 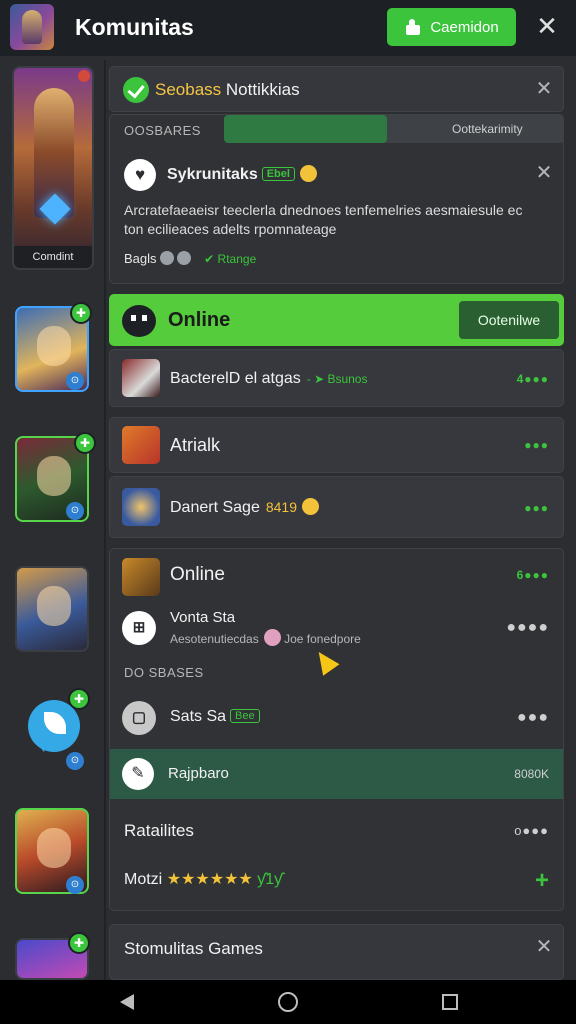 What do you see at coordinates (322, 639) in the screenshot?
I see `member-note: Joe fonedpore` at bounding box center [322, 639].